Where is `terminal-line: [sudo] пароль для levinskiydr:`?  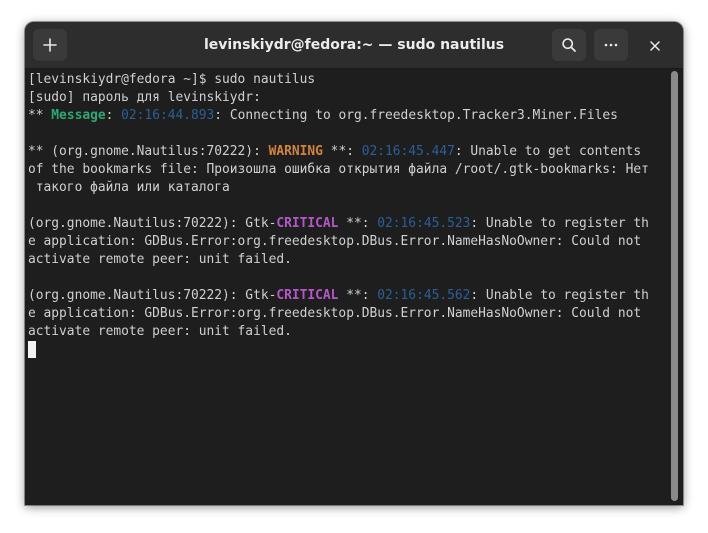 terminal-line: [sudo] пароль для levinskiydr: is located at coordinates (348, 98).